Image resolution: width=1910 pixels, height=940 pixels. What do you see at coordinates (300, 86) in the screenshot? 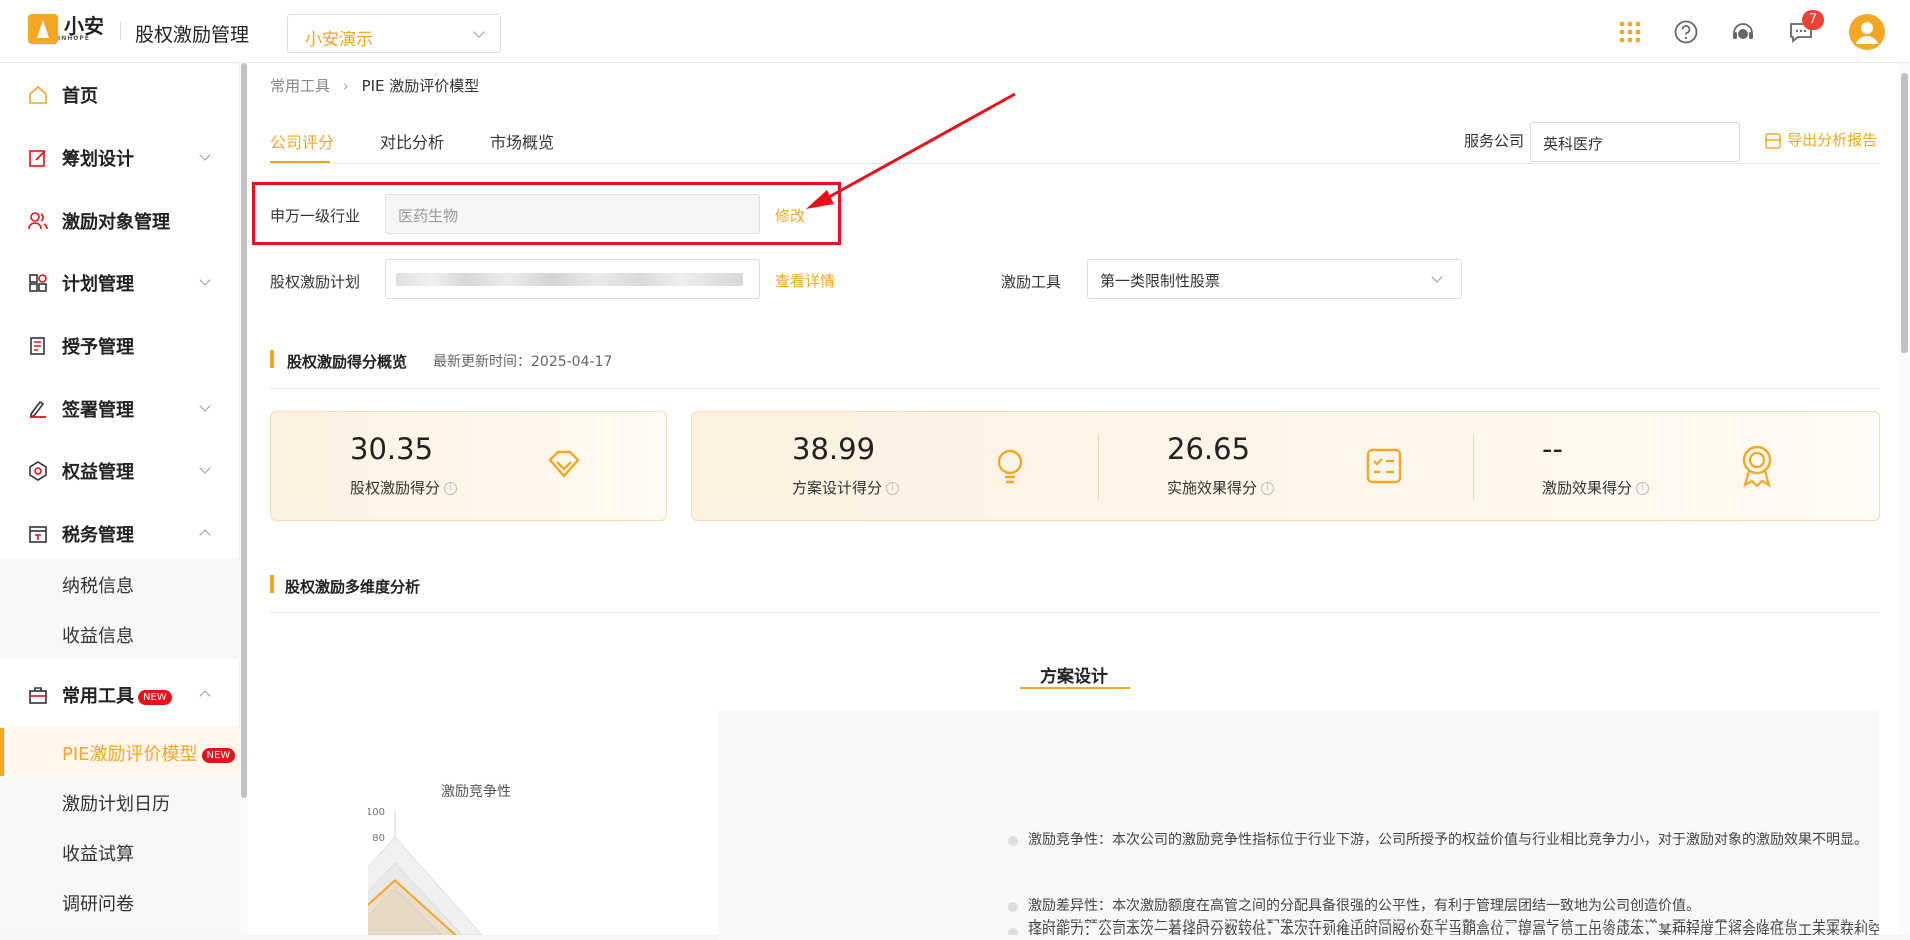
I see `breadcrumb-parent: 常用工具` at bounding box center [300, 86].